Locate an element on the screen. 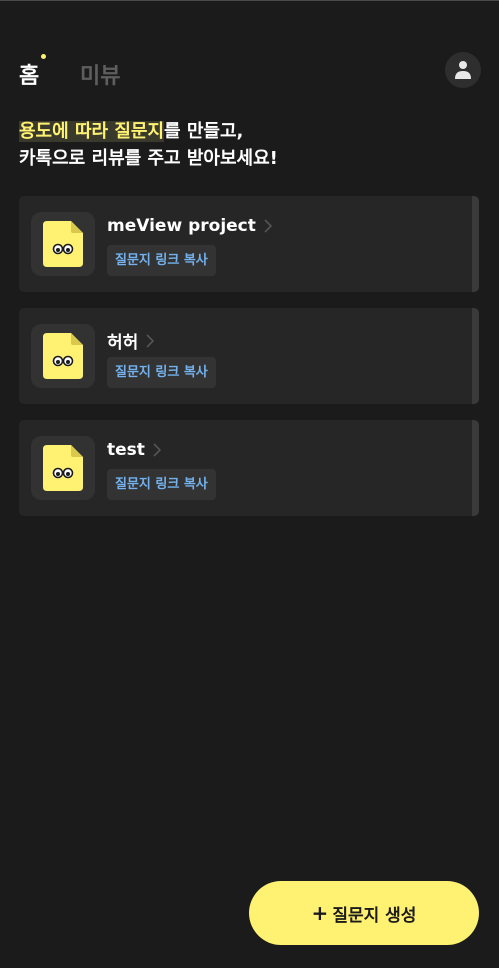  headline-line2: 카톡으로 리뷰를 주고 받아보세요! is located at coordinates (148, 158).